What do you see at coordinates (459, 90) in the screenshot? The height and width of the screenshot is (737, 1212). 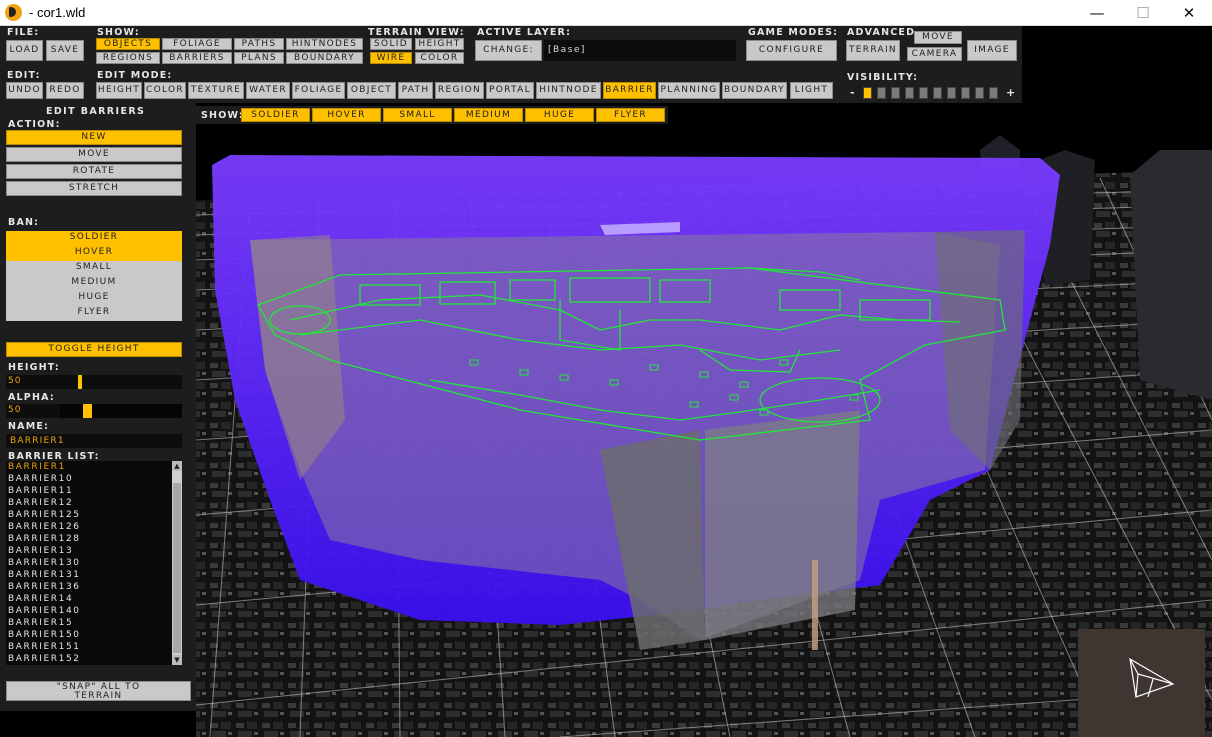 I see `mode-region-button: Region` at bounding box center [459, 90].